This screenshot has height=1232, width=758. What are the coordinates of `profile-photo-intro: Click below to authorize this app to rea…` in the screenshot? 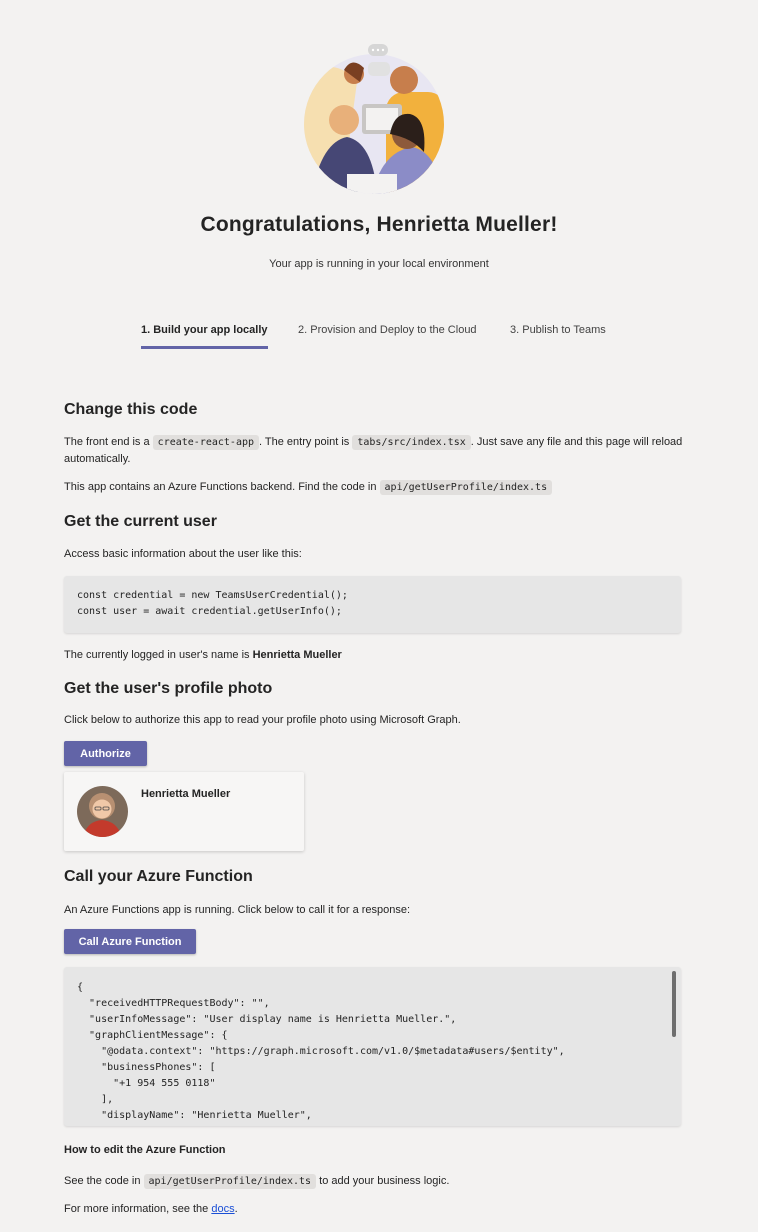 It's located at (262, 720).